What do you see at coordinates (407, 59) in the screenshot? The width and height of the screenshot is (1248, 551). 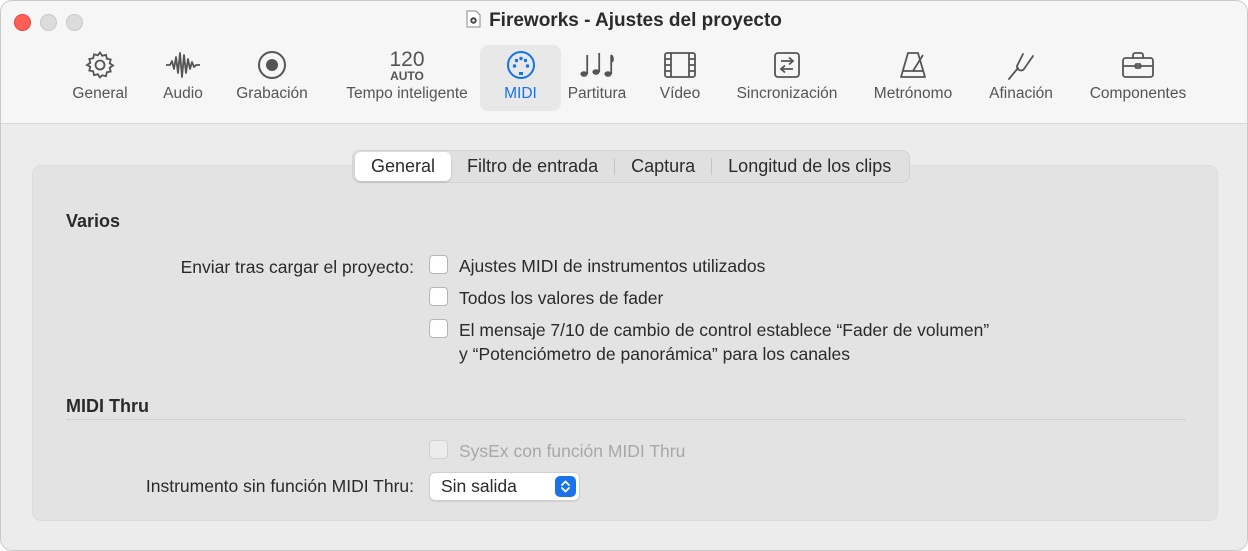 I see `tempo-value: 120` at bounding box center [407, 59].